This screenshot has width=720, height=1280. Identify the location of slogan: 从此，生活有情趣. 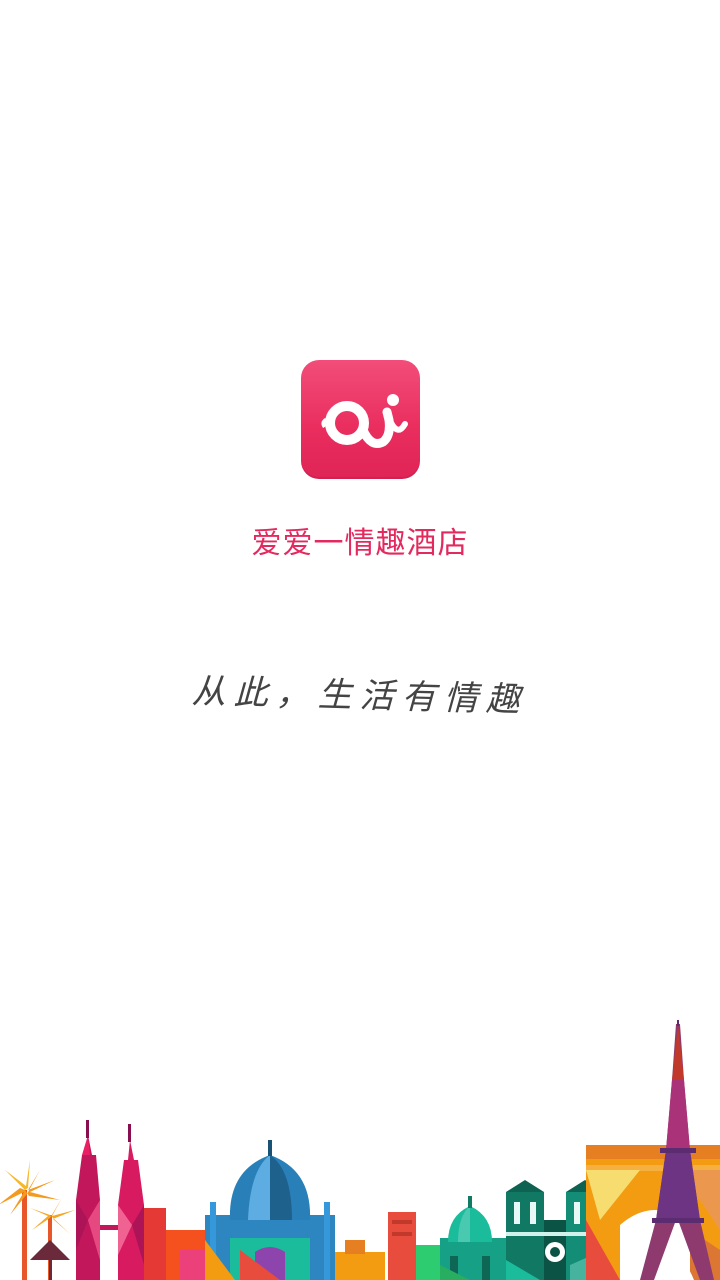
(360, 696).